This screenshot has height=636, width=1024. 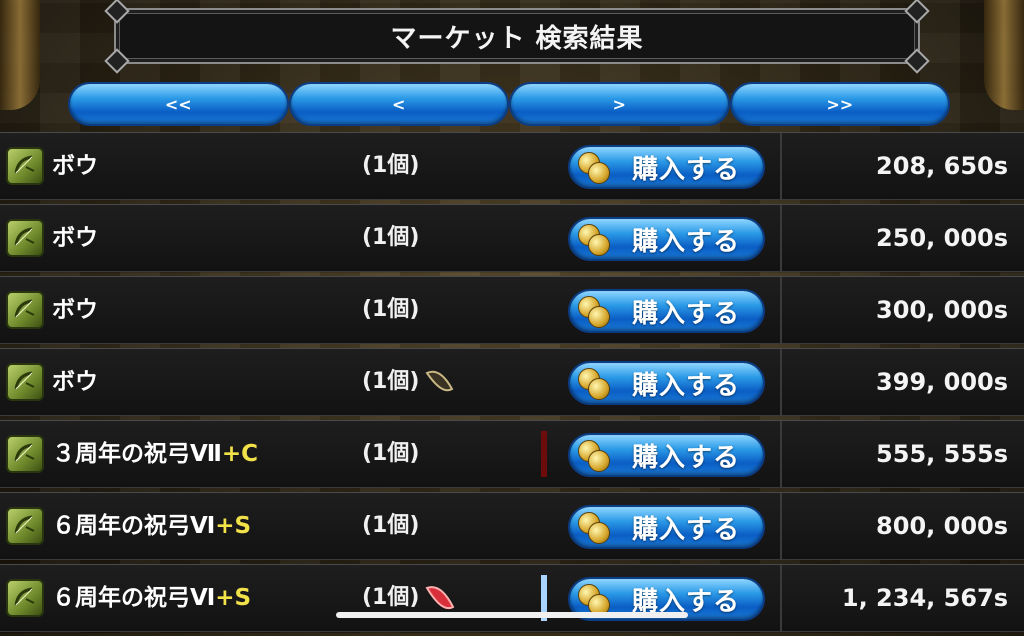 I want to click on first-page-button: <<, so click(x=178, y=104).